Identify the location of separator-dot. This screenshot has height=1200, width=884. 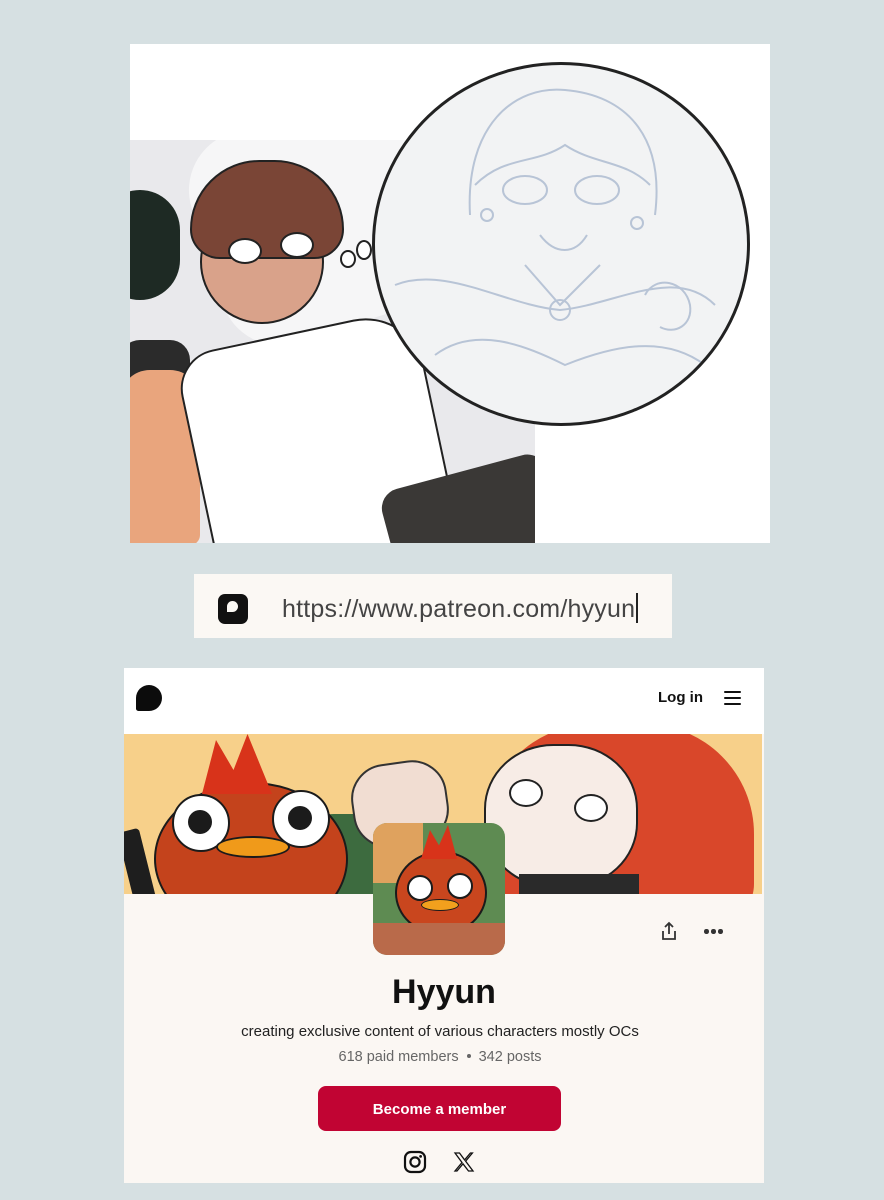
(468, 1056).